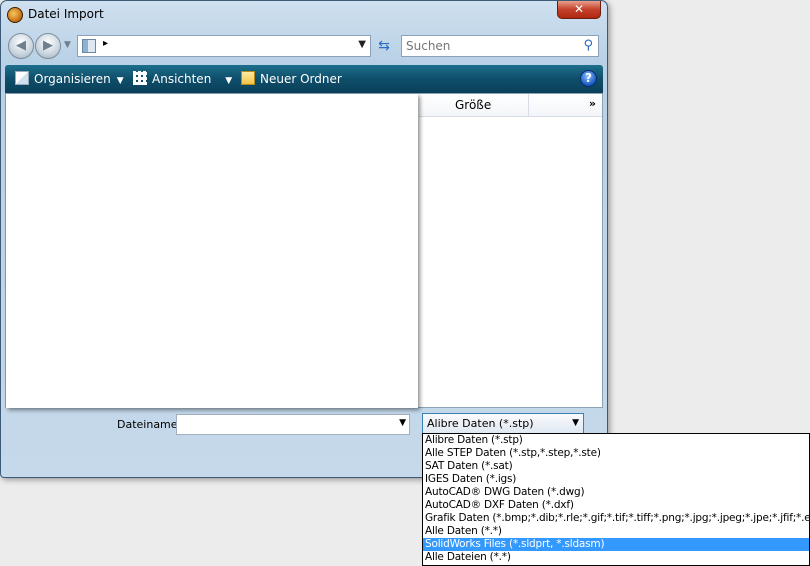  I want to click on search-input, so click(488, 46).